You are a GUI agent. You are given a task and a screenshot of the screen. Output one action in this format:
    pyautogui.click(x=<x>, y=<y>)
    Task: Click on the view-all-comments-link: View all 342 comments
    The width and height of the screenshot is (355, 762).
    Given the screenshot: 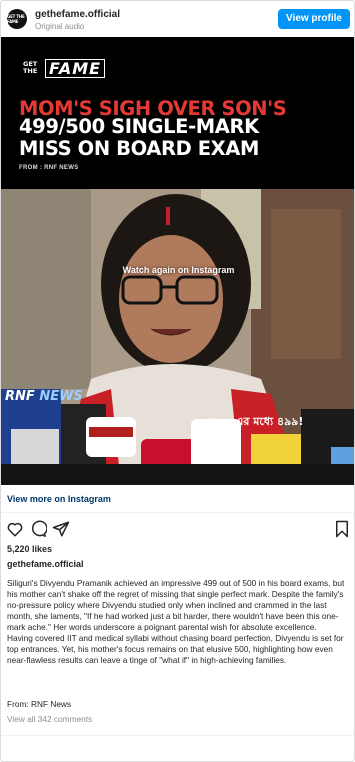 What is the action you would take?
    pyautogui.click(x=49, y=719)
    